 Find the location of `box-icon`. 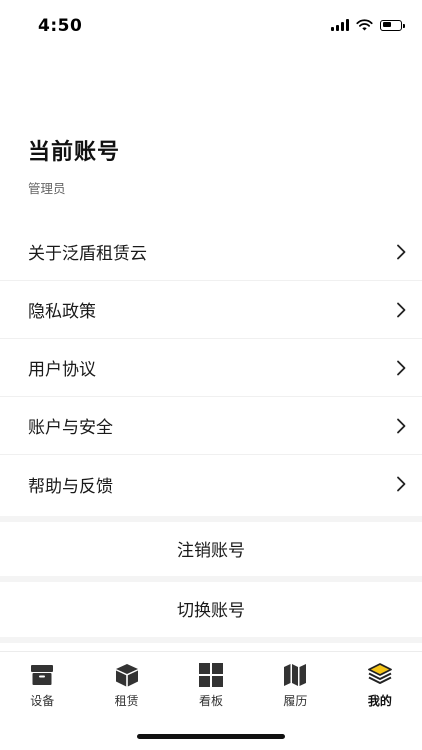

box-icon is located at coordinates (42, 675).